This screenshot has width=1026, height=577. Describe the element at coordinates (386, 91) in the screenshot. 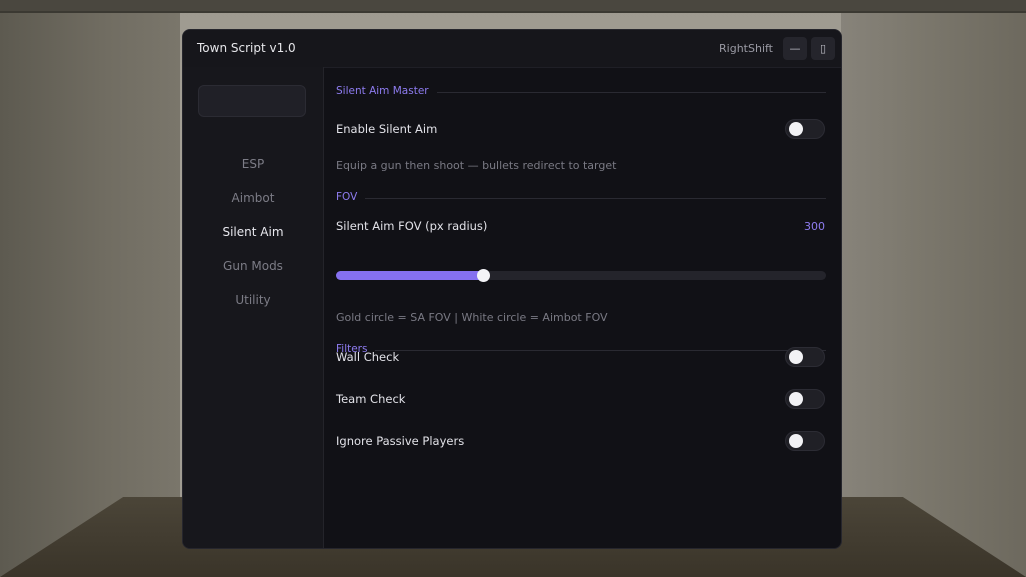

I see `section-title: Silent Aim Master` at that location.